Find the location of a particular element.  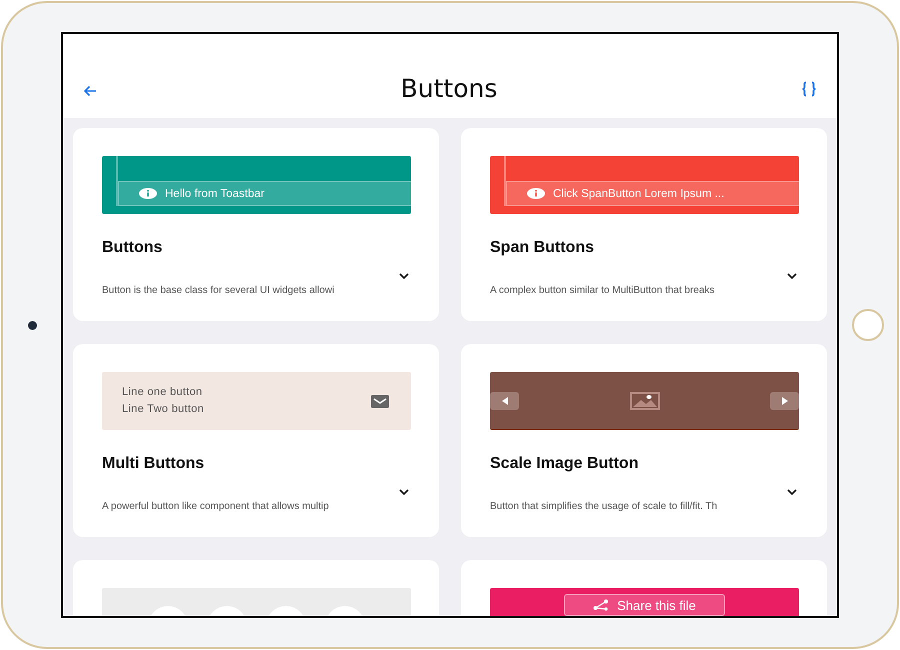

card-description: A complex button similar to MultiButton that breaks is located at coordinates (602, 290).